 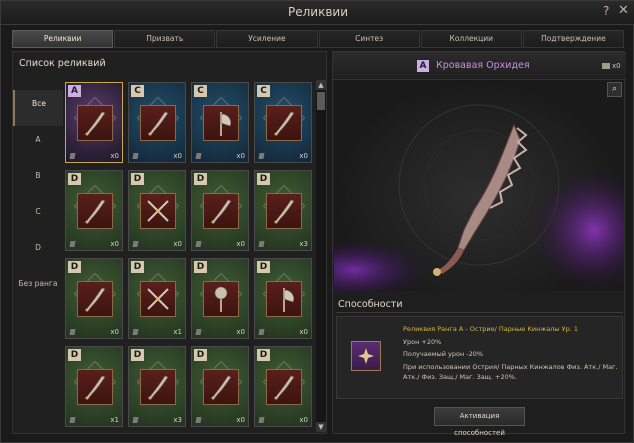 I want to click on claw-icon, so click(x=221, y=387).